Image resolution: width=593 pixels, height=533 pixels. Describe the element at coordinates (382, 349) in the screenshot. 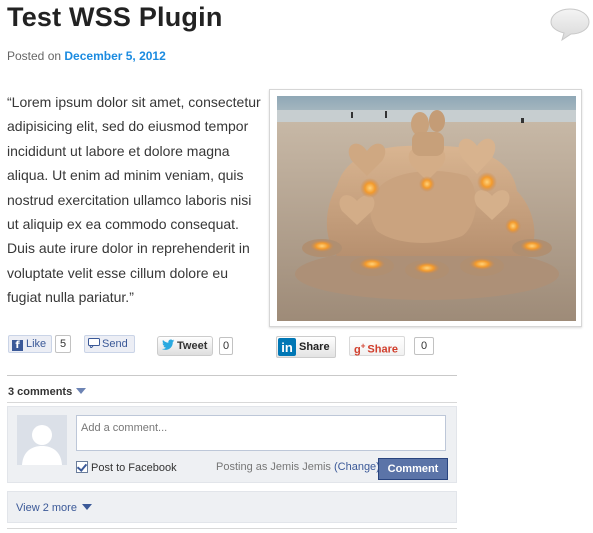

I see `google-plus-share-label: Share` at that location.